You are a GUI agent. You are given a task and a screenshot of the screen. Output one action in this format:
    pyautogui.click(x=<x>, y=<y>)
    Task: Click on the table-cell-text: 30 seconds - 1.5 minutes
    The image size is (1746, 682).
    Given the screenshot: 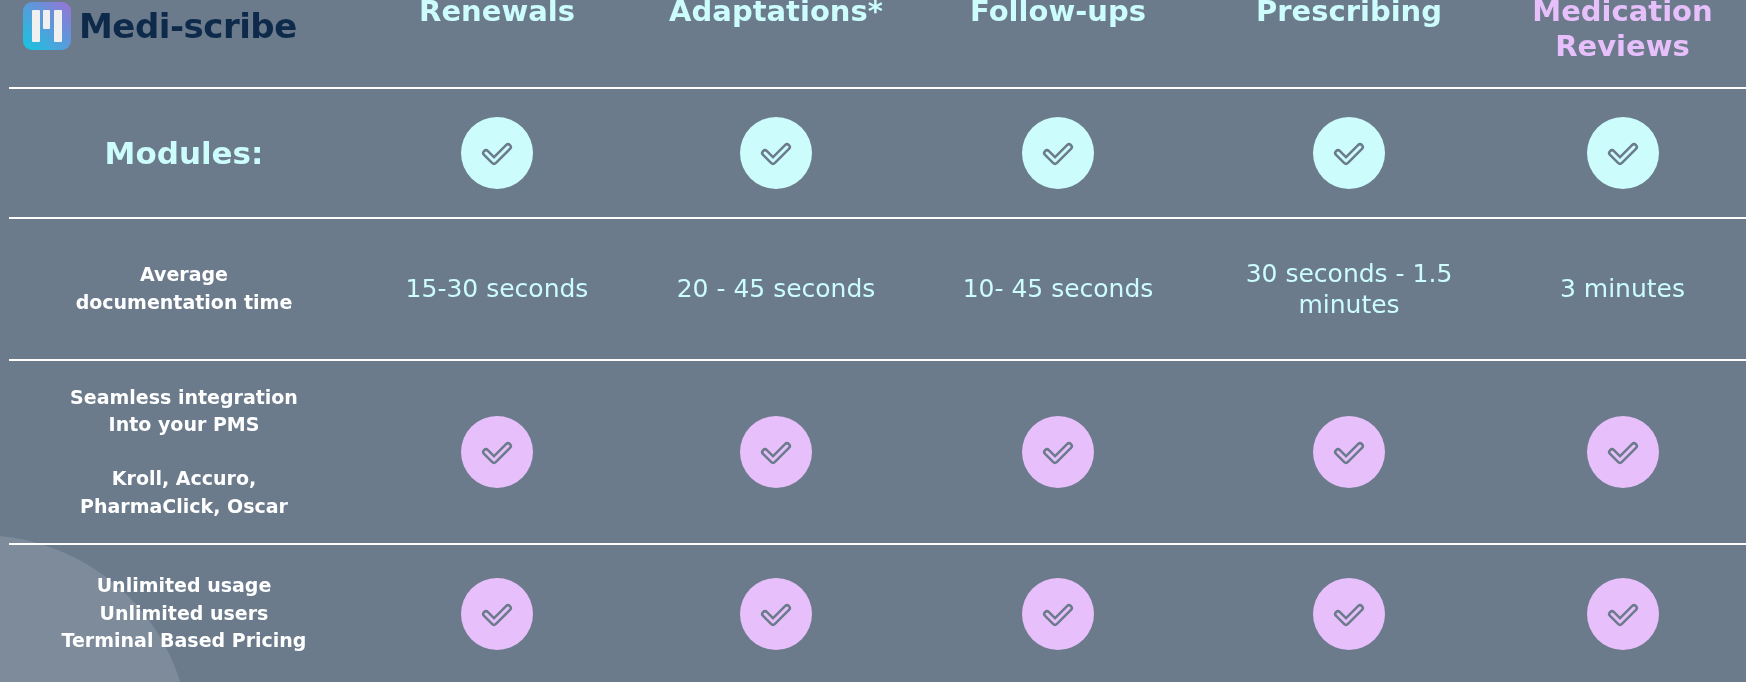 What is the action you would take?
    pyautogui.click(x=1349, y=289)
    